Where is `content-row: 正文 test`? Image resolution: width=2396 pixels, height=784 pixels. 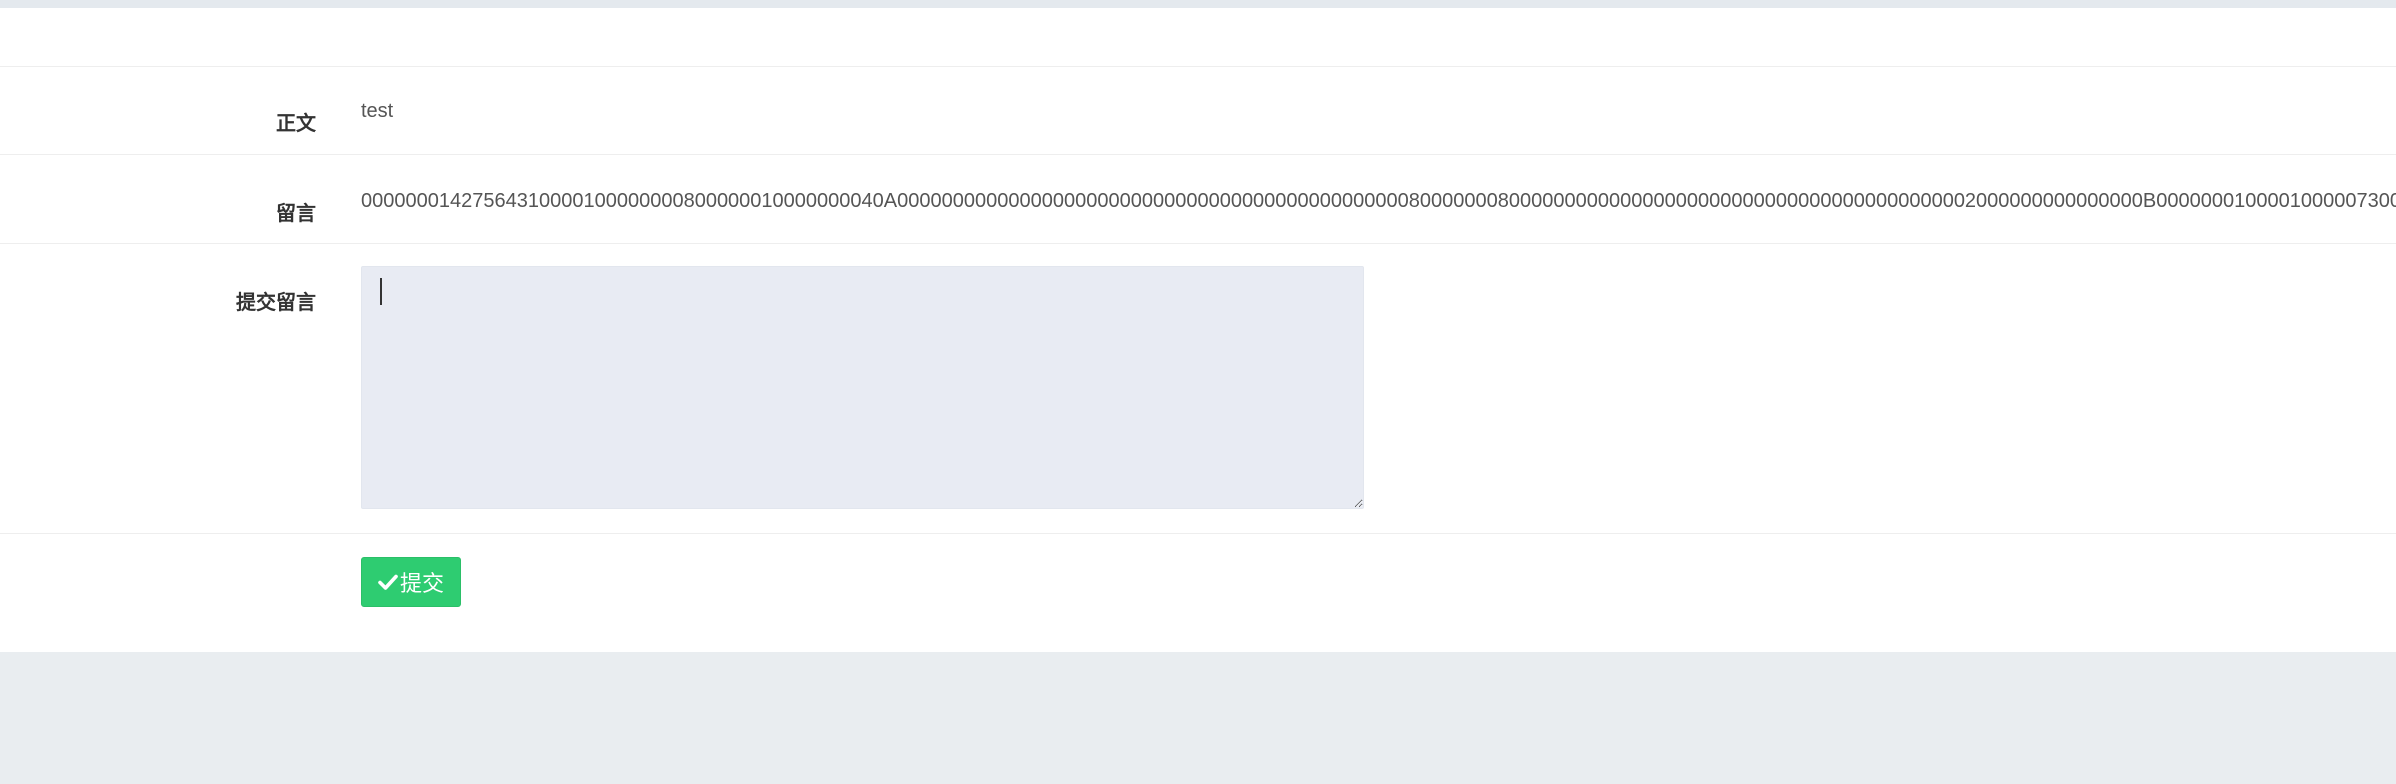
content-row: 正文 test is located at coordinates (1198, 110).